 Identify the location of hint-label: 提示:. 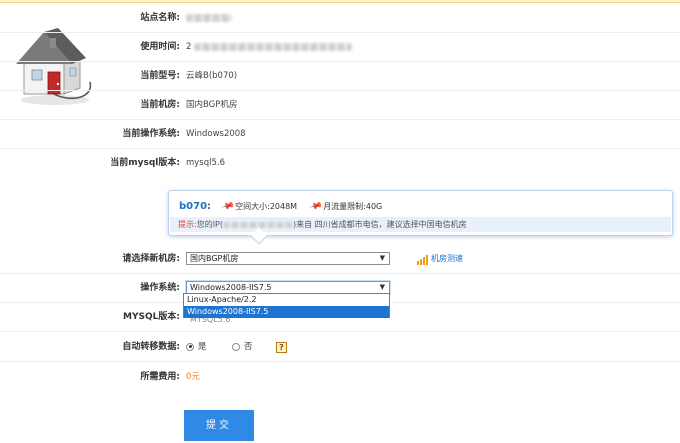
(187, 224).